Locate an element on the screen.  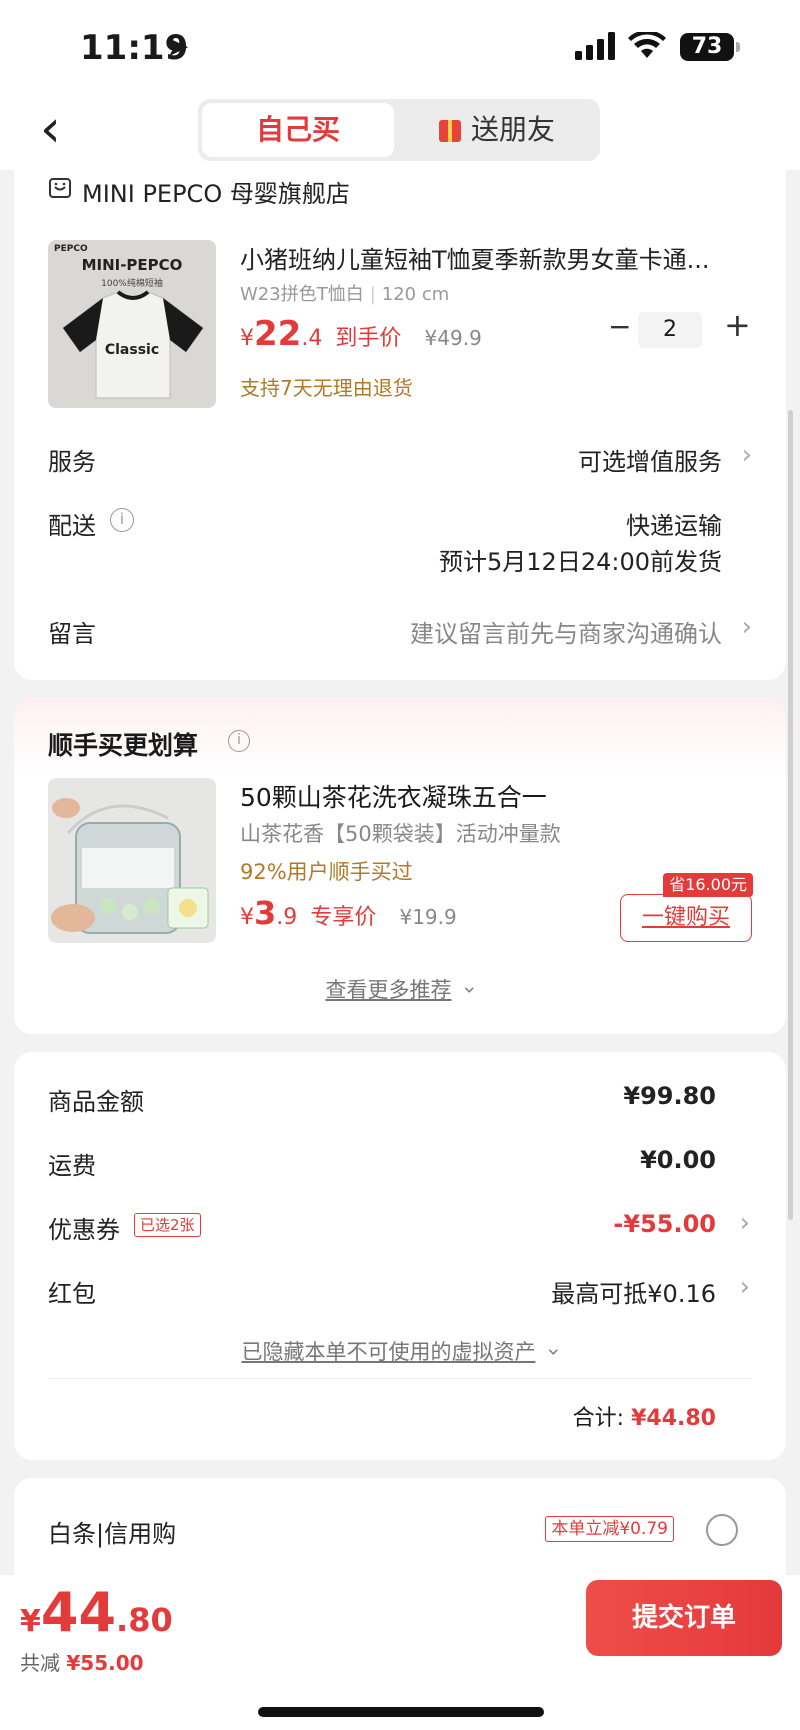
addon-more-link: 查看更多推荐 › is located at coordinates (400, 989).